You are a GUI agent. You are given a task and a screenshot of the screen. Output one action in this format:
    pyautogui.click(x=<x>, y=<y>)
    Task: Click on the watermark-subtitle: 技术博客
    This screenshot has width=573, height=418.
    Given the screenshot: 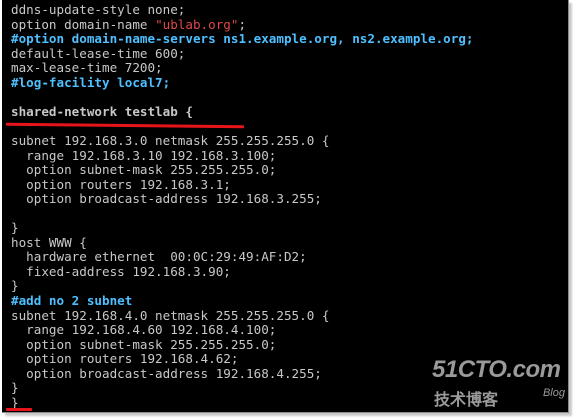 What is the action you would take?
    pyautogui.click(x=466, y=399)
    